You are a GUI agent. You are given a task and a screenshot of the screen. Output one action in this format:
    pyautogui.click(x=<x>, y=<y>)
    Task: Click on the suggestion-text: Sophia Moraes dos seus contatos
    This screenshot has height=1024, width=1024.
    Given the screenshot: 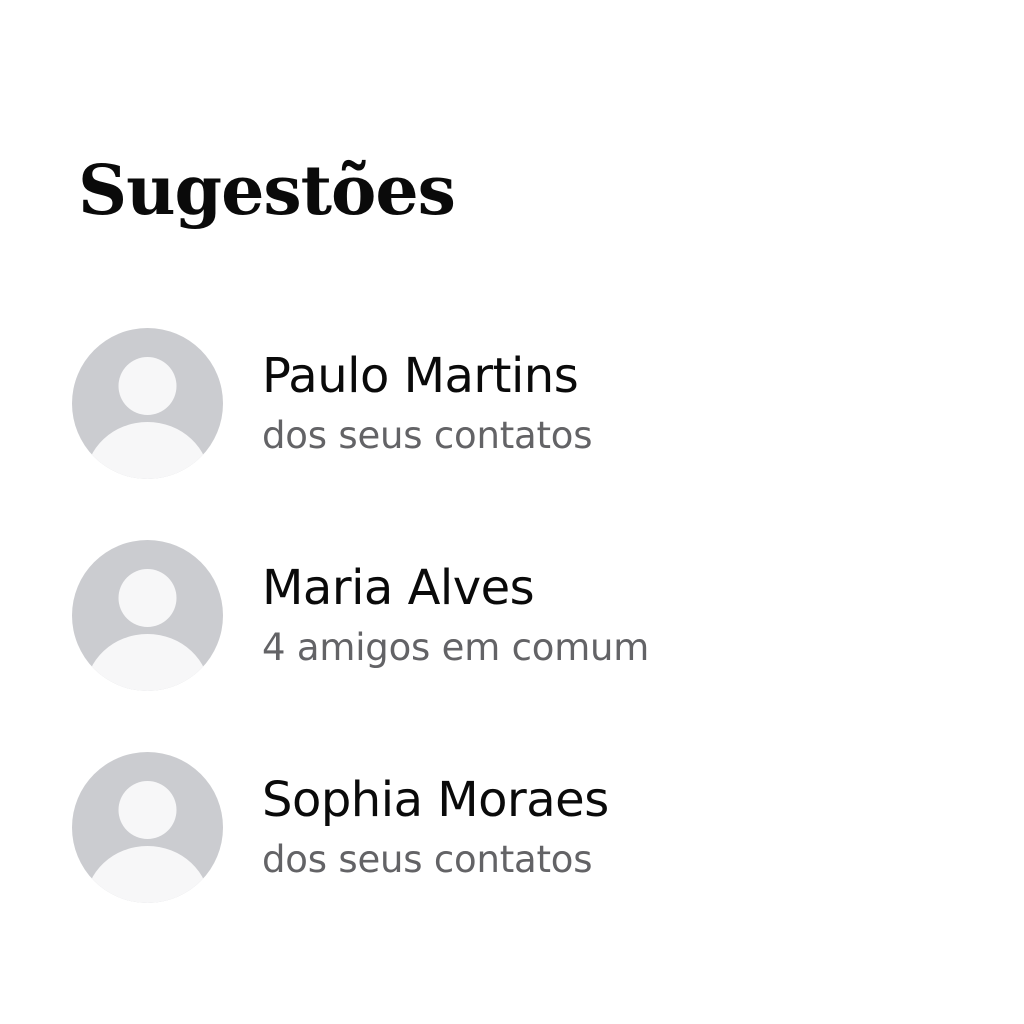 What is the action you would take?
    pyautogui.click(x=582, y=827)
    